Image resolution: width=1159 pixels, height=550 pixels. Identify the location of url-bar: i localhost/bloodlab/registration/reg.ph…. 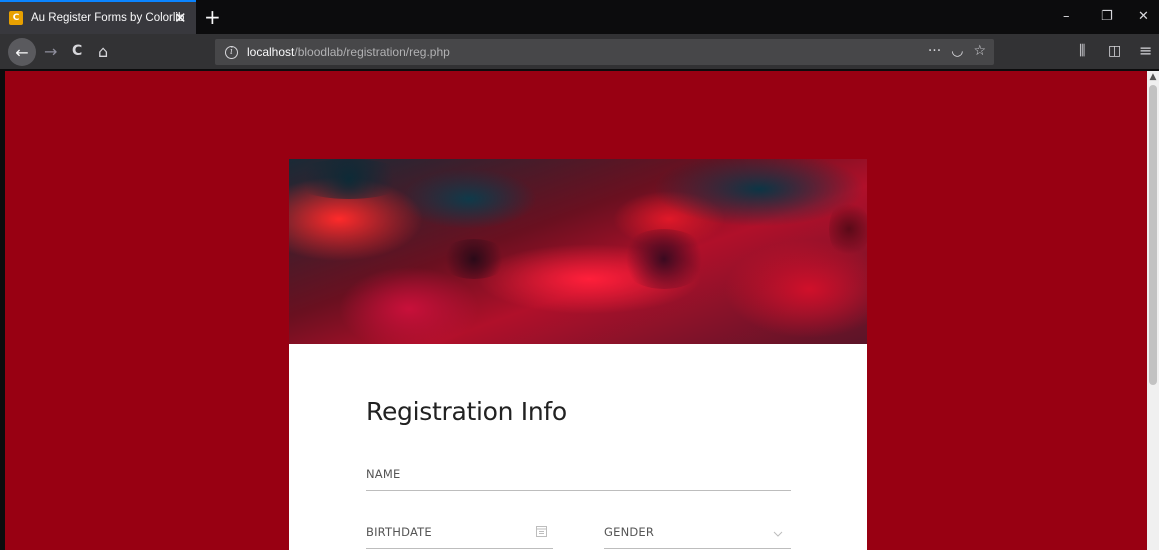
(604, 52).